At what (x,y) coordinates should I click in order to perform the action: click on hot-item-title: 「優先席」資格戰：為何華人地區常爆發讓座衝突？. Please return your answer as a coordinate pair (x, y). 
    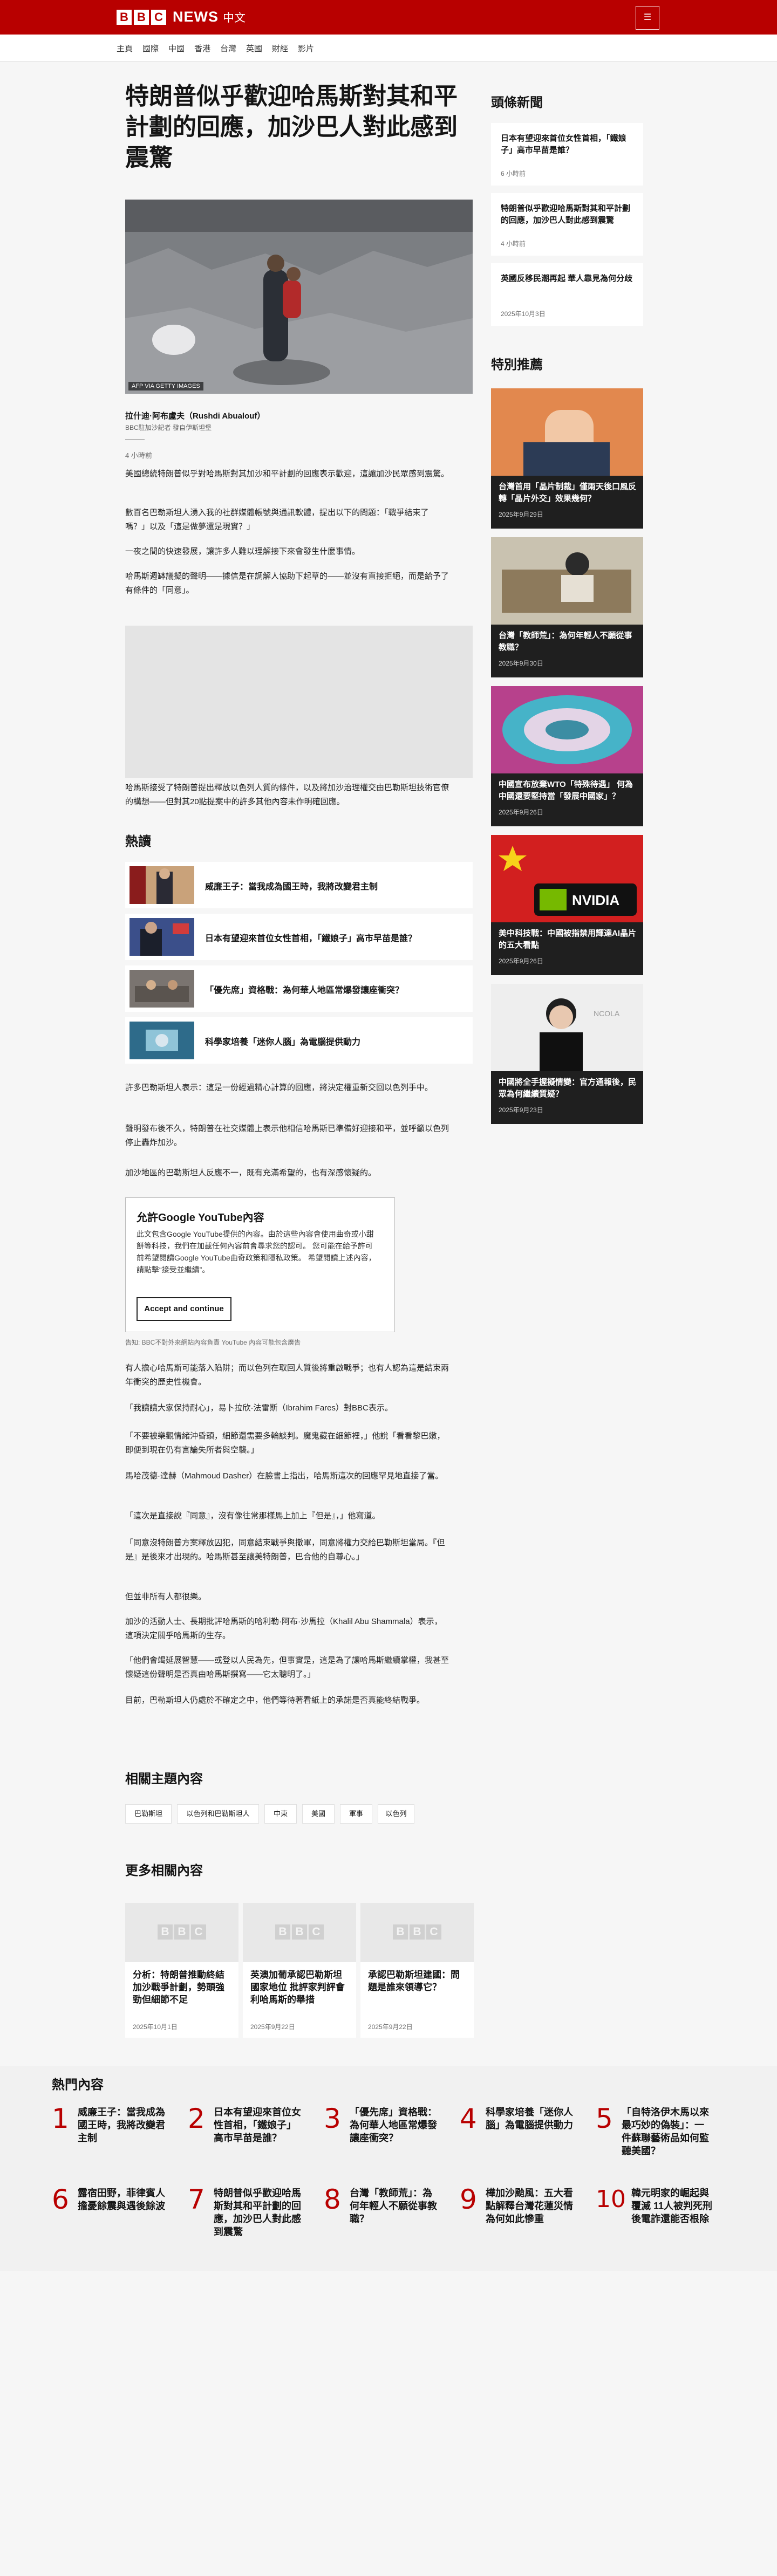
    Looking at the image, I should click on (393, 2125).